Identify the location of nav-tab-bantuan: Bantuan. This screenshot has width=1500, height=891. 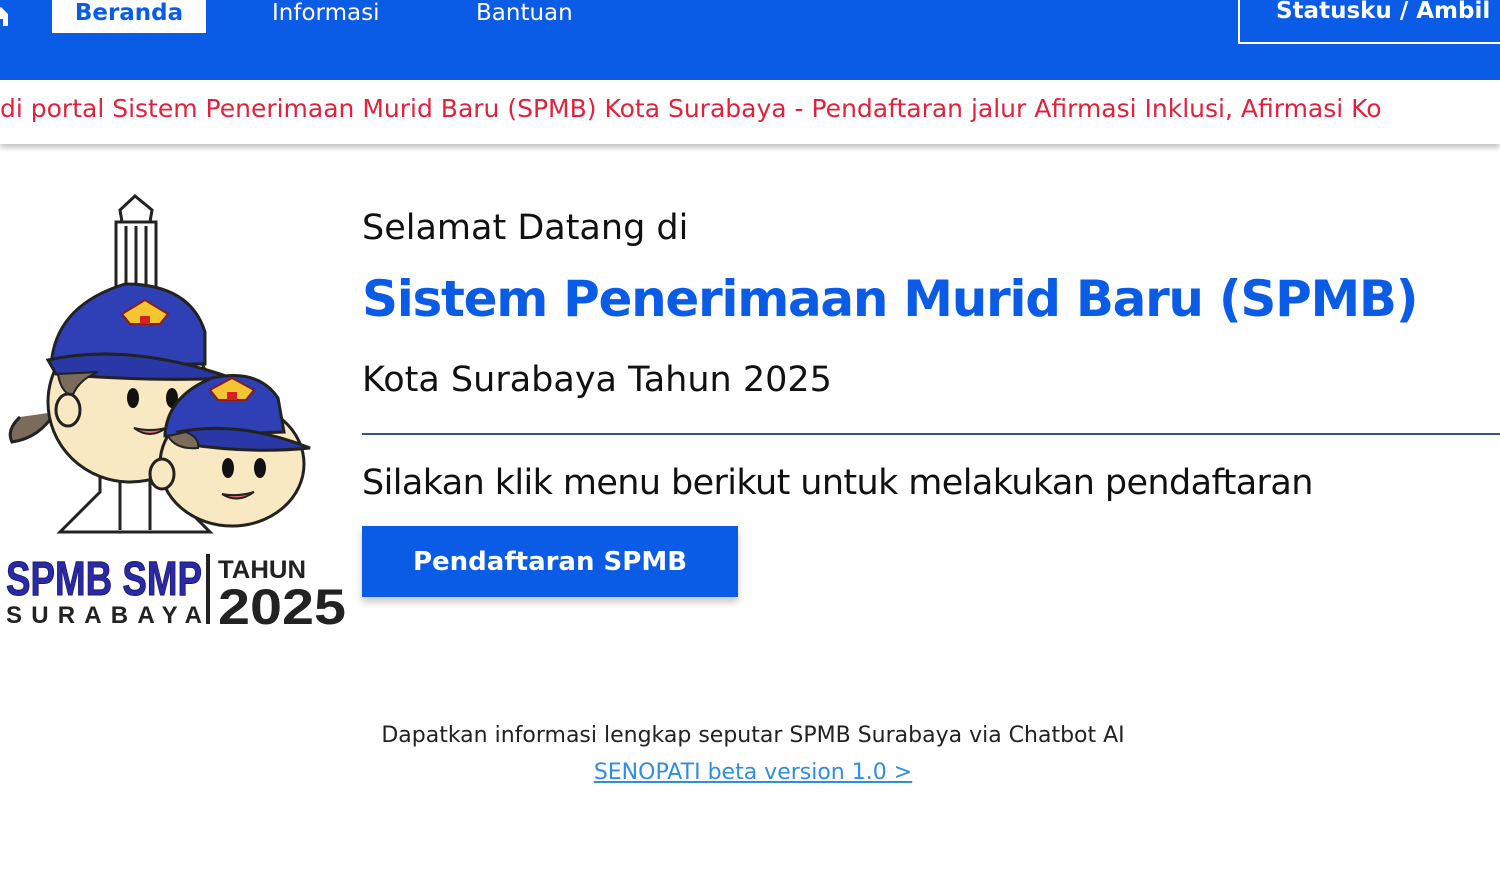
(524, 16).